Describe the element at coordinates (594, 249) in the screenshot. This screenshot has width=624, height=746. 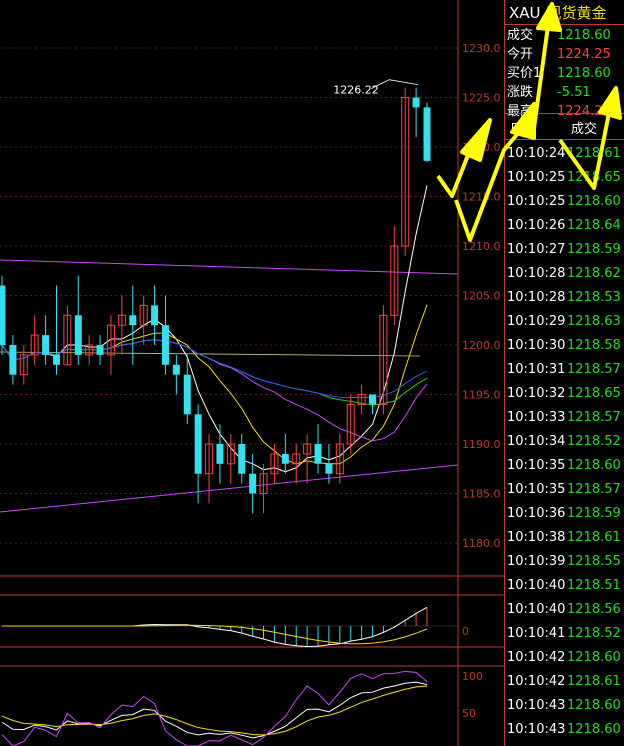
I see `tick-price: 1218.59` at that location.